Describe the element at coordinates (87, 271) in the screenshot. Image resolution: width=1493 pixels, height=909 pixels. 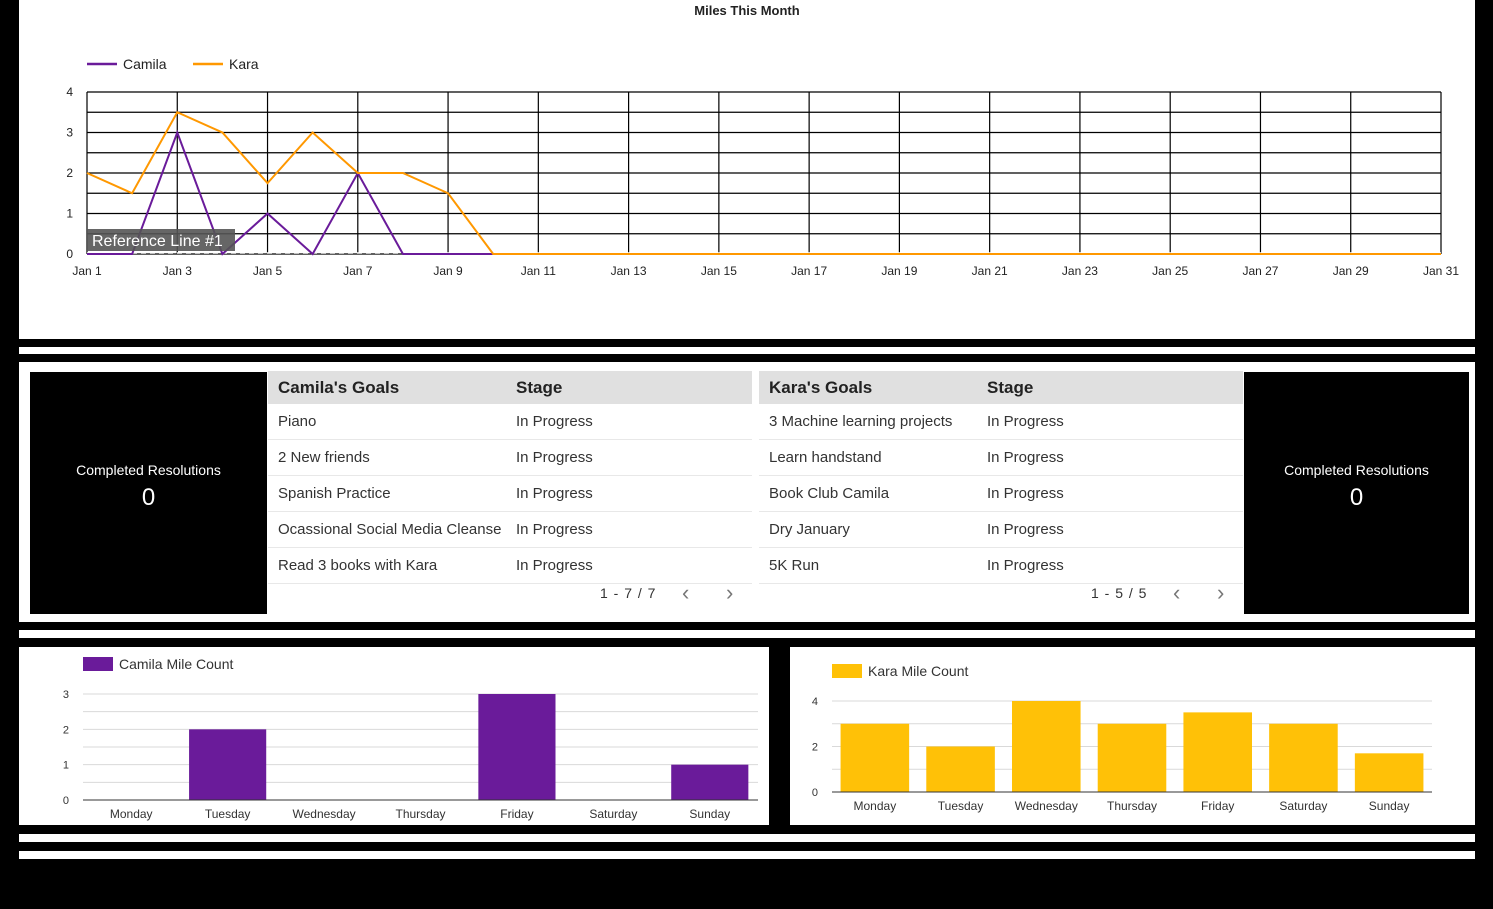
I see `x-tick-label: Jan 1` at that location.